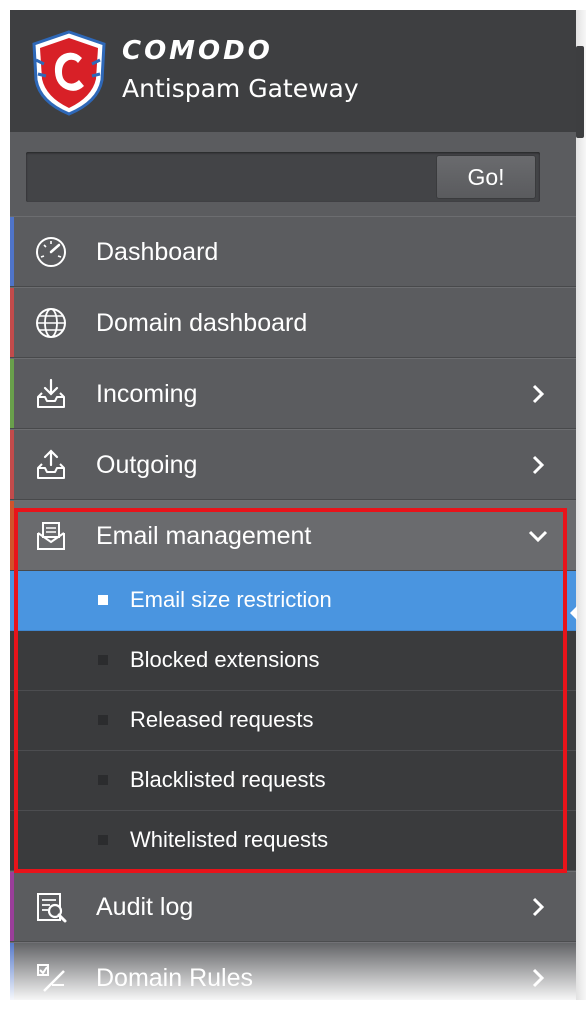  I want to click on chevron-down-icon, so click(538, 536).